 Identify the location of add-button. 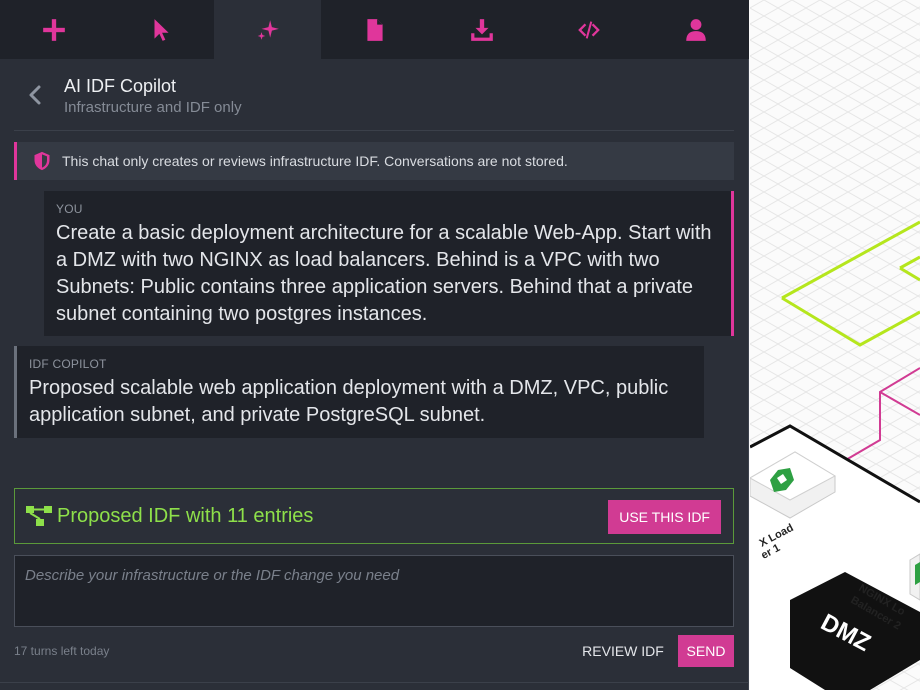
(53, 29).